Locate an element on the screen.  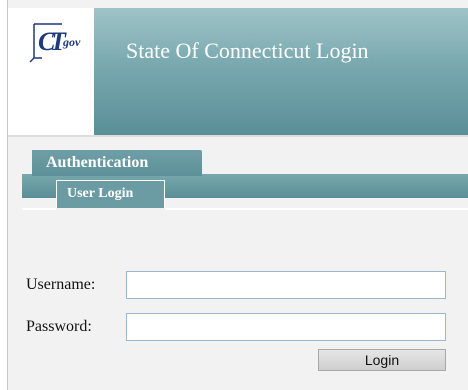
tab-authentication-label: Authentication is located at coordinates (97, 162).